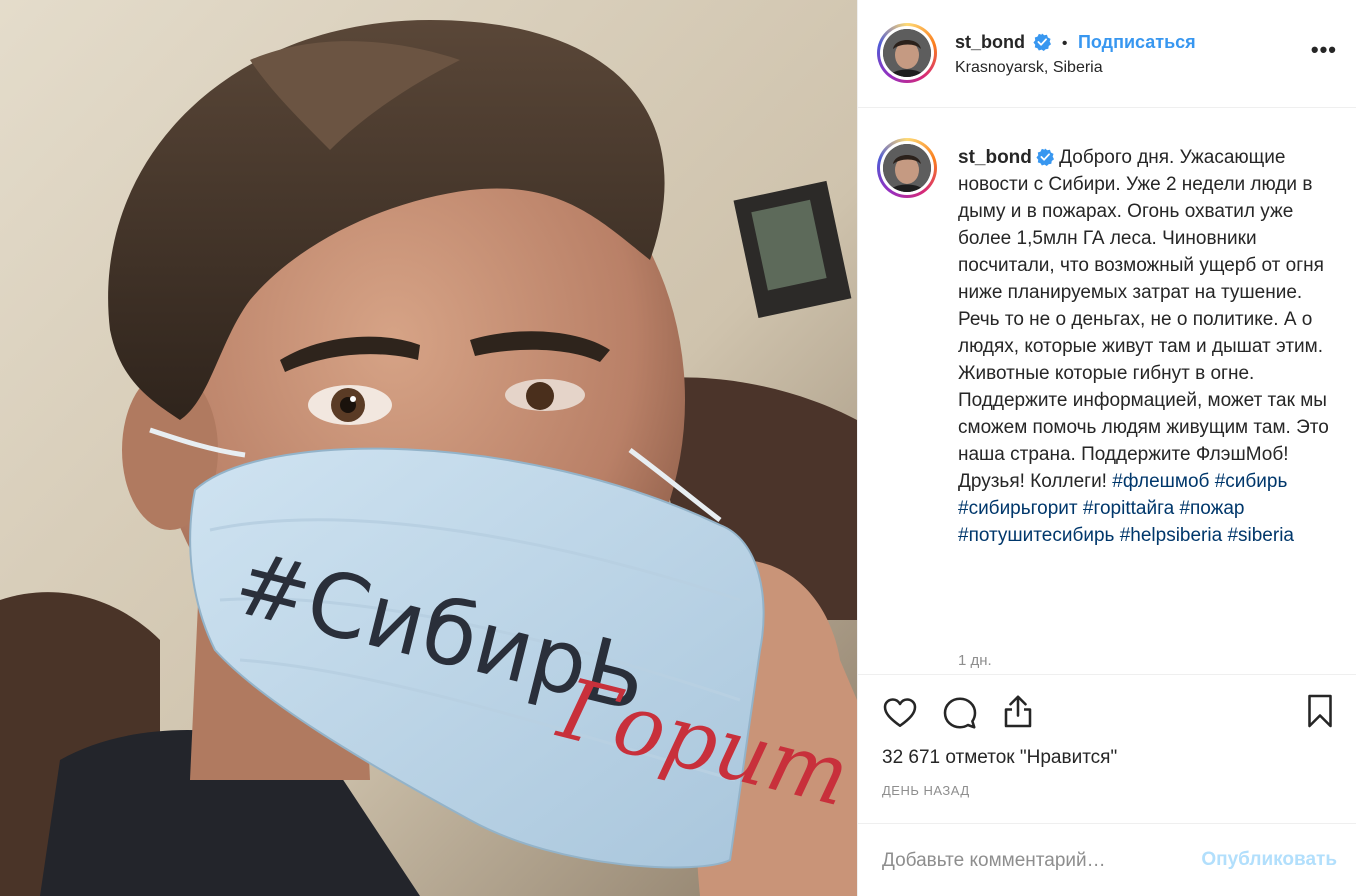  I want to click on hashtag-link: #helpsiberia, so click(1171, 535).